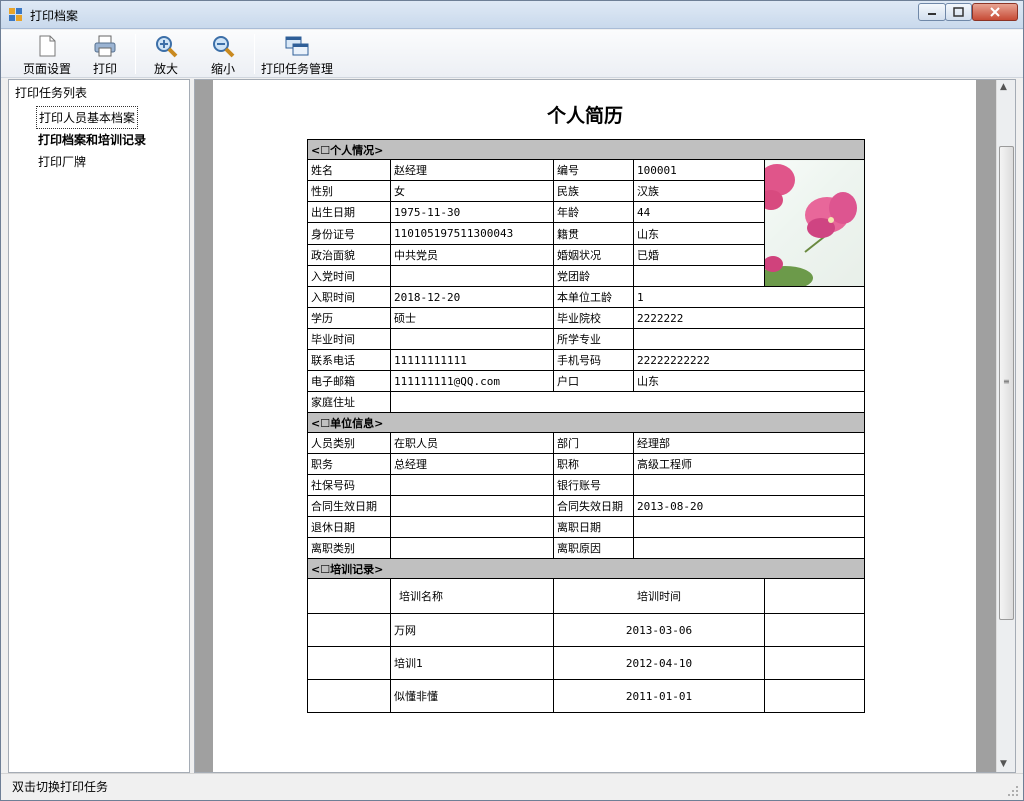 This screenshot has width=1024, height=801. I want to click on field-label: 编号, so click(593, 170).